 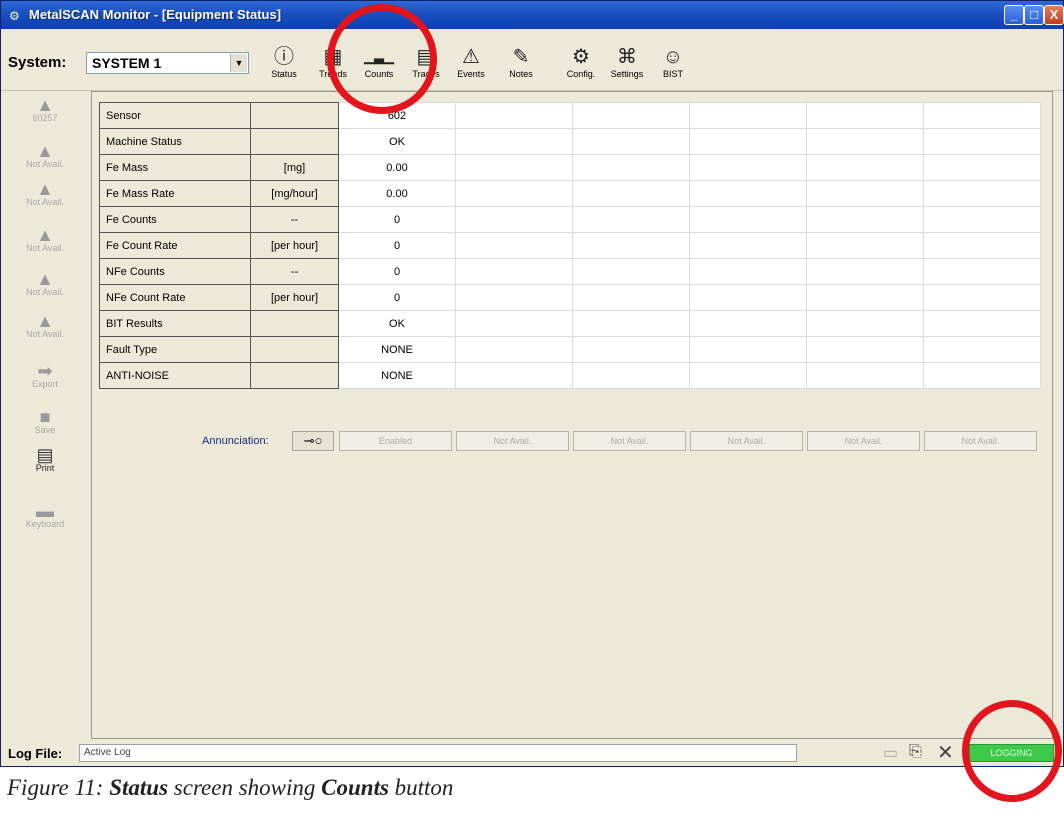 I want to click on save-icon: ■, so click(x=45, y=417).